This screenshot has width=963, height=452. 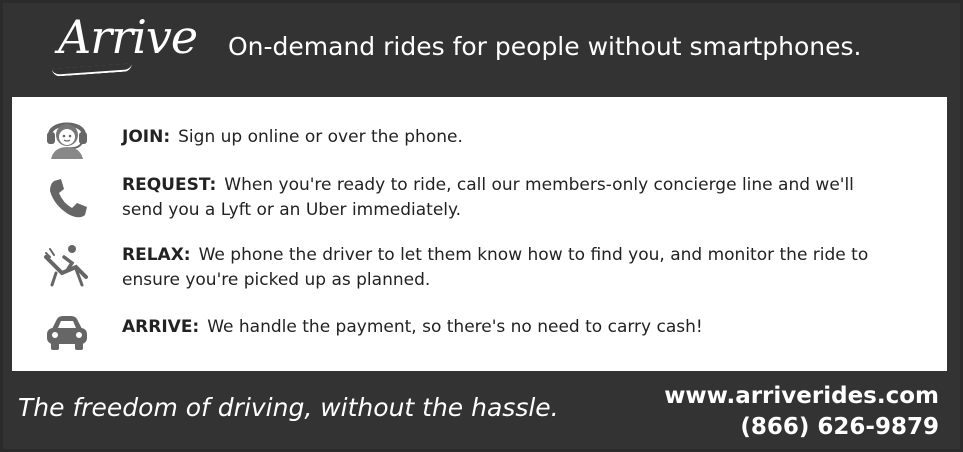 I want to click on step-key: REQUEST:, so click(x=169, y=185).